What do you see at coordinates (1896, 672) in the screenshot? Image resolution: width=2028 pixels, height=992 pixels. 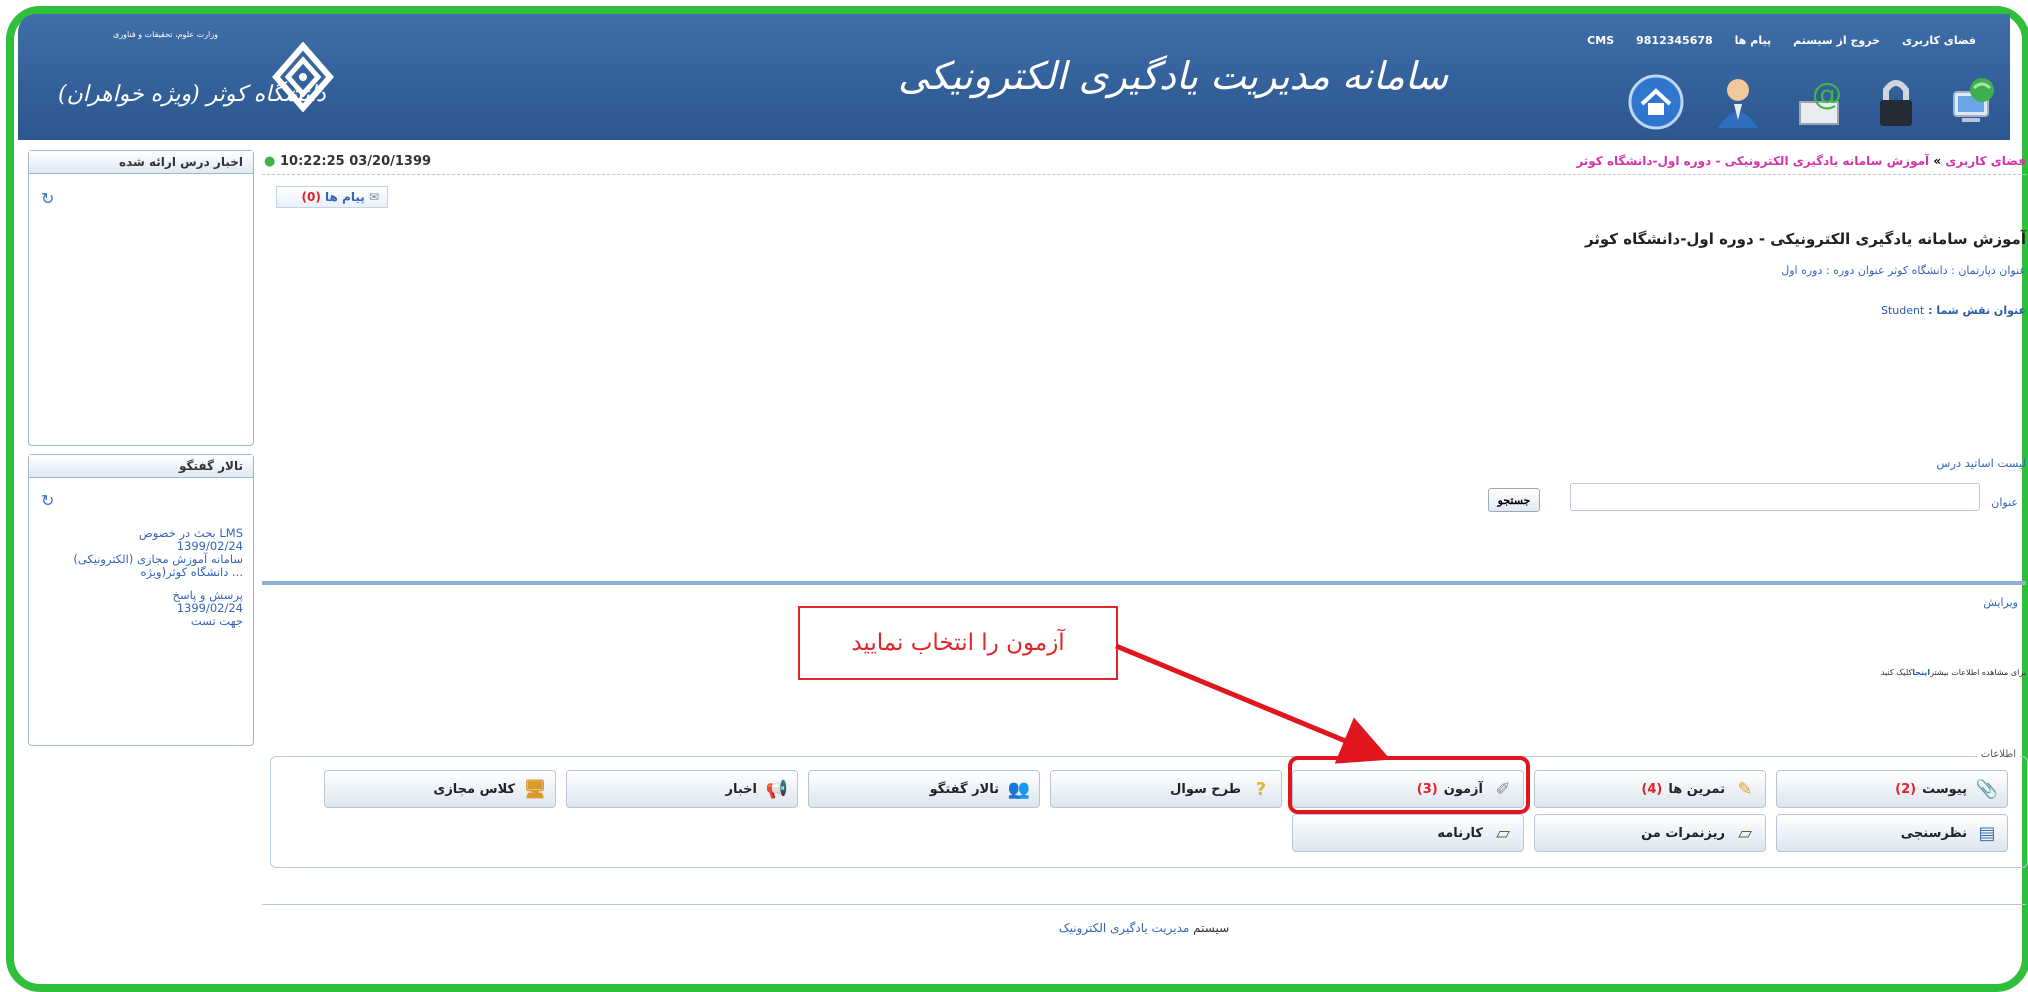 I see `more-info-suffix: کلیک کنید` at bounding box center [1896, 672].